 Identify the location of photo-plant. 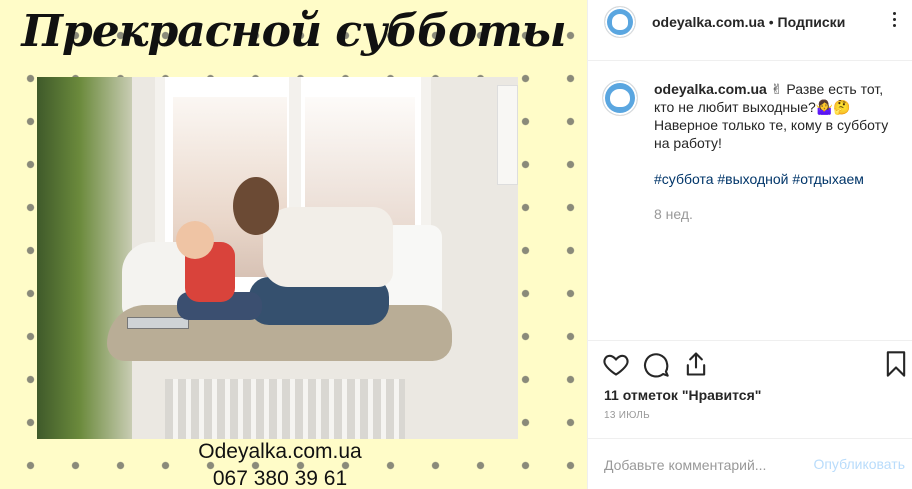
(84, 258).